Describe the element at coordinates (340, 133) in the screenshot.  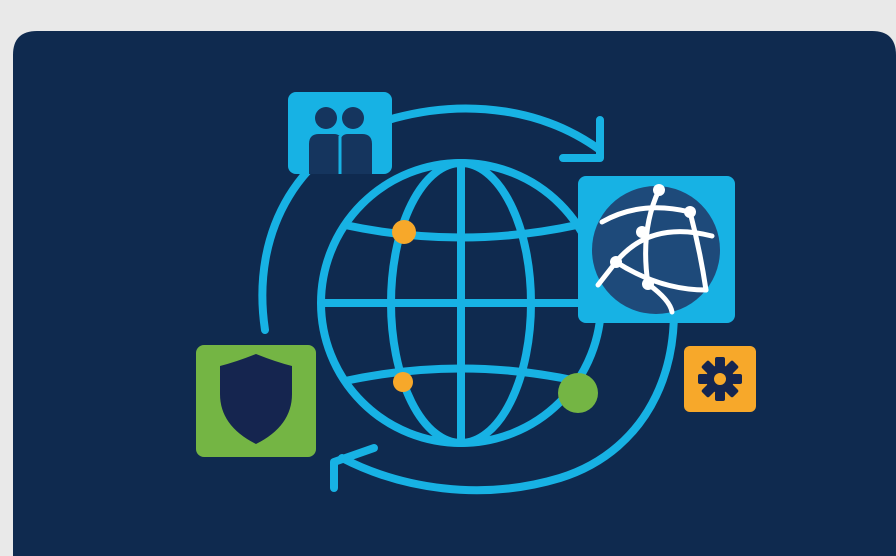
I see `people-icon` at that location.